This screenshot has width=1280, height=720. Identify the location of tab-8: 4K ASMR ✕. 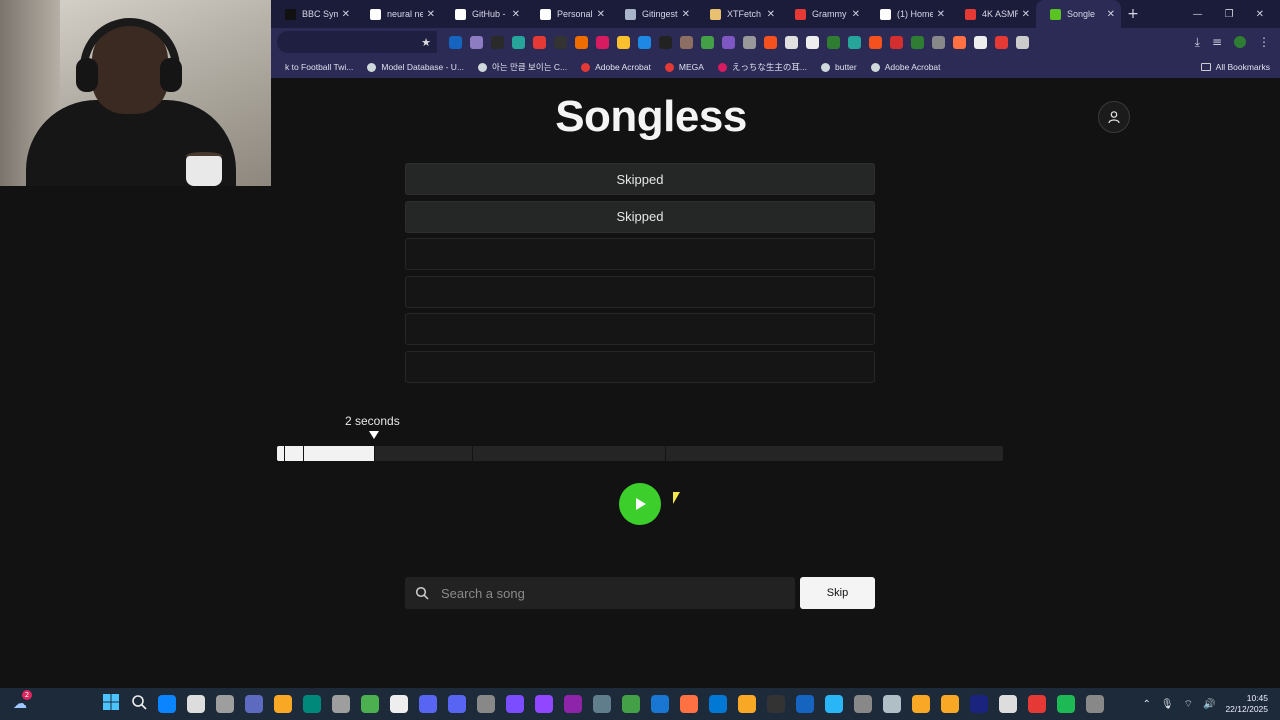
(993, 14).